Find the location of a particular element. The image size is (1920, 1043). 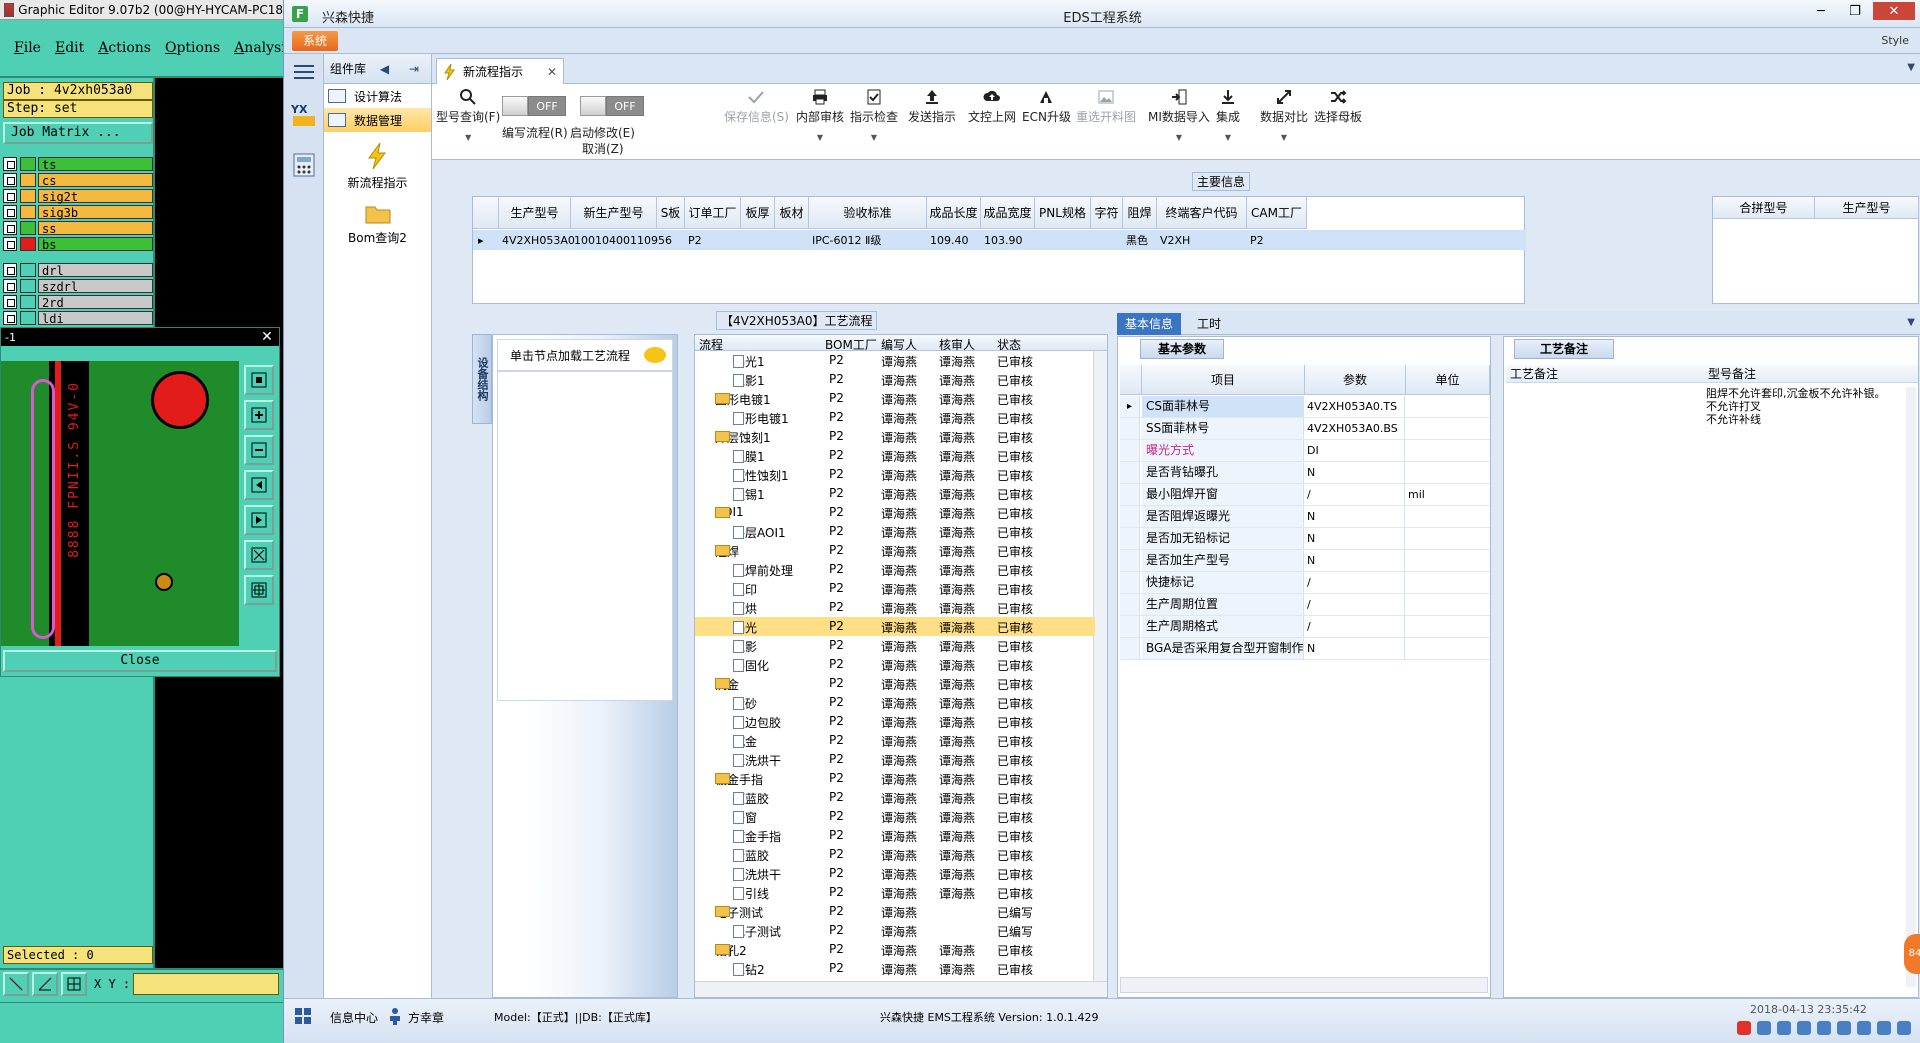

table-row: 曝光方式 DI is located at coordinates (1305, 451).